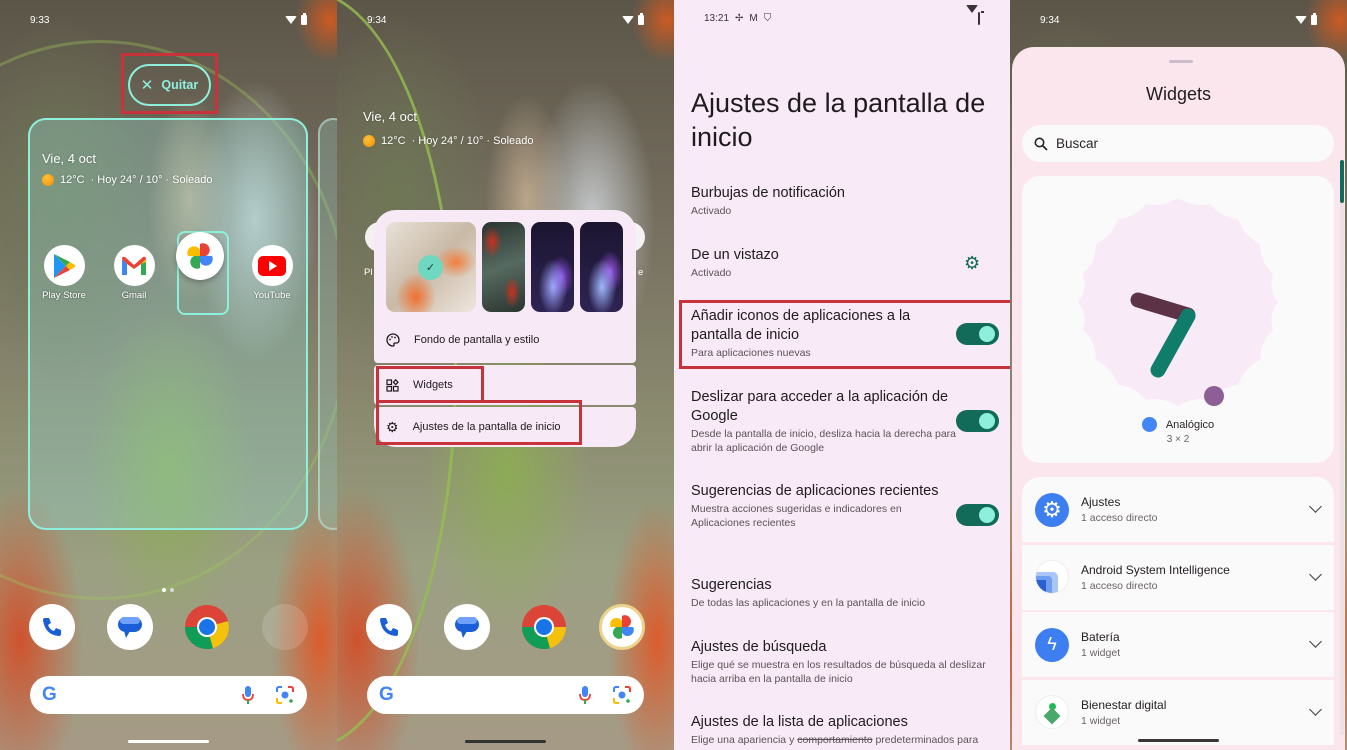 This screenshot has height=750, width=1347. What do you see at coordinates (1178, 302) in the screenshot?
I see `analog-clock-preview` at bounding box center [1178, 302].